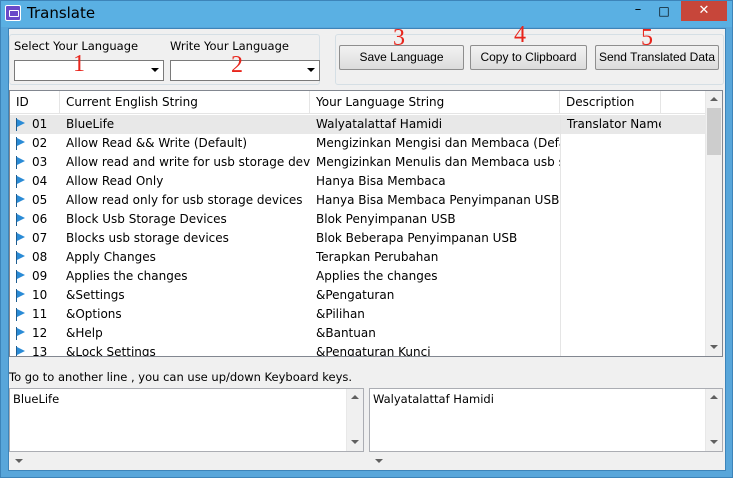 This screenshot has height=478, width=733. What do you see at coordinates (354, 420) in the screenshot?
I see `english-editor-scrollbar` at bounding box center [354, 420].